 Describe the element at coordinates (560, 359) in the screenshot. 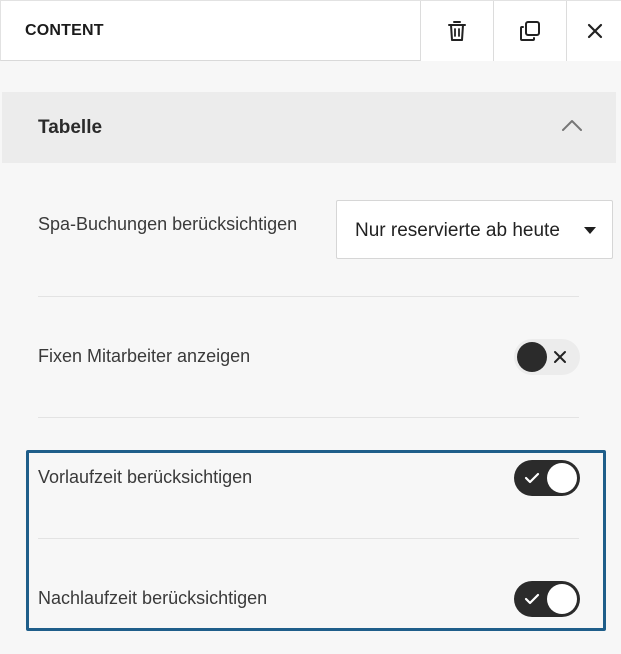

I see `x-icon` at that location.